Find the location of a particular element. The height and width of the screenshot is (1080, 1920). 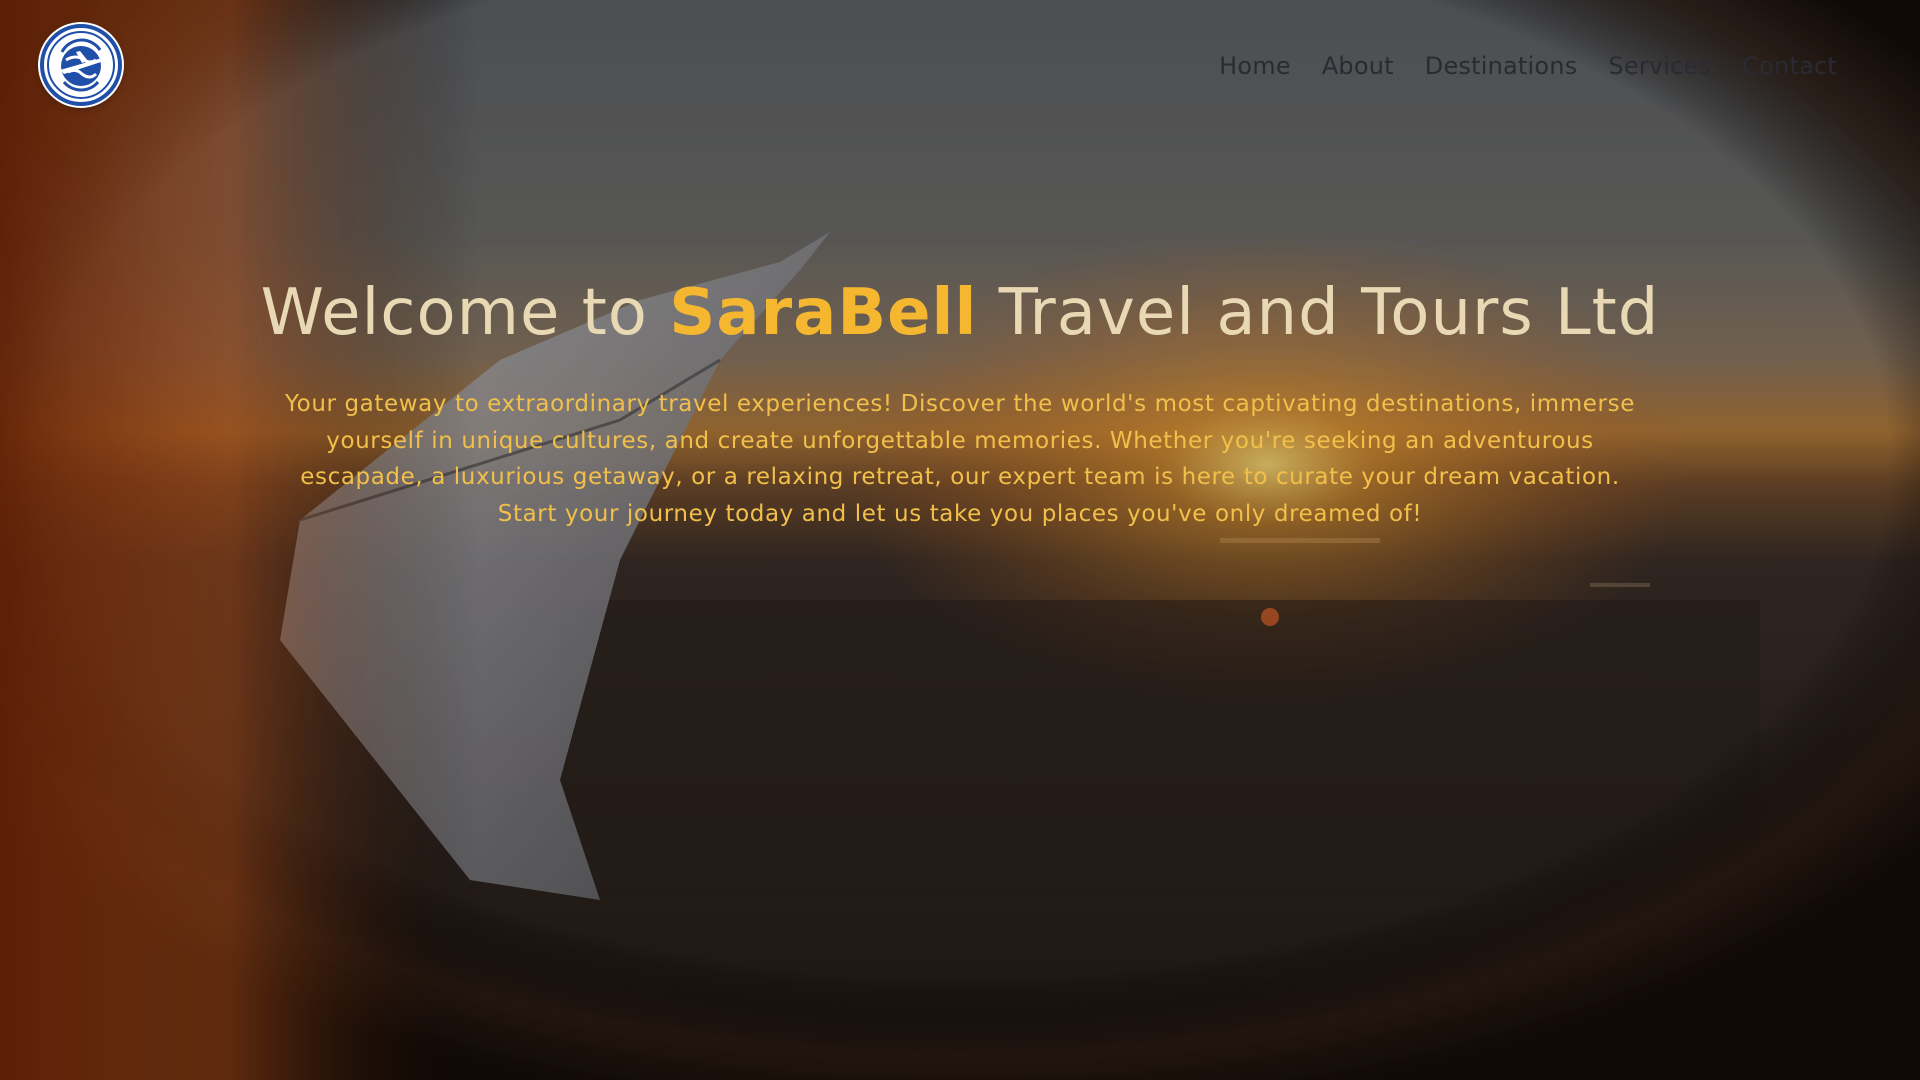

hero-title-brand: SaraBell is located at coordinates (823, 313).